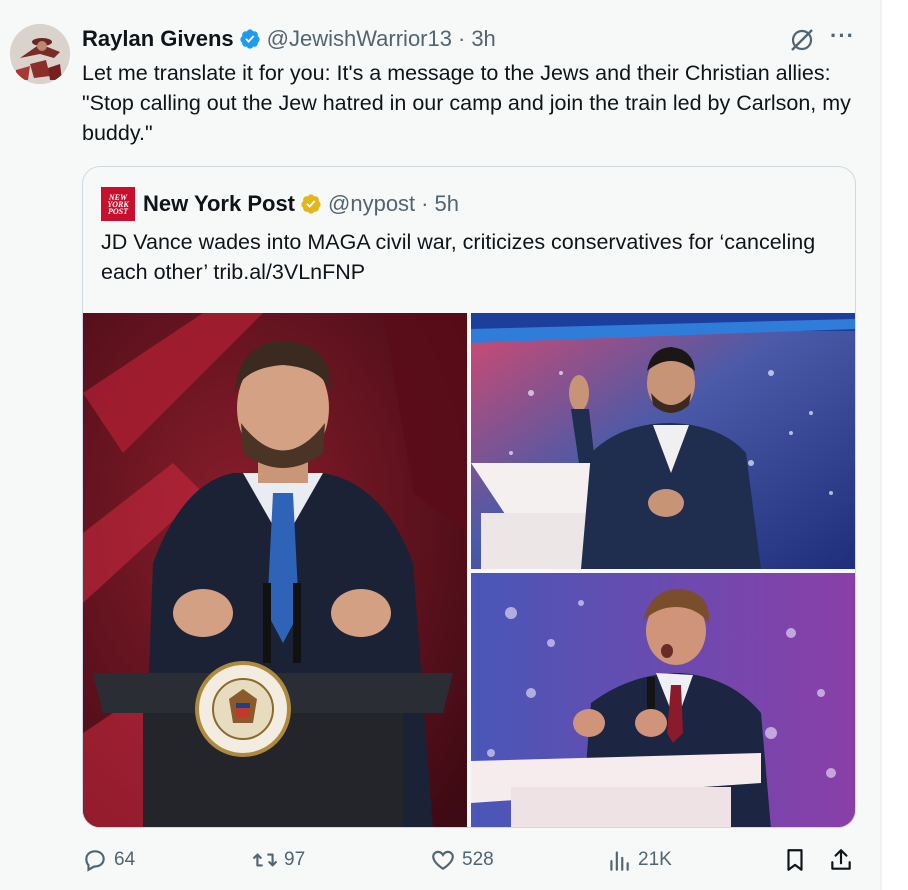 The height and width of the screenshot is (890, 908). I want to click on repost-icon, so click(265, 860).